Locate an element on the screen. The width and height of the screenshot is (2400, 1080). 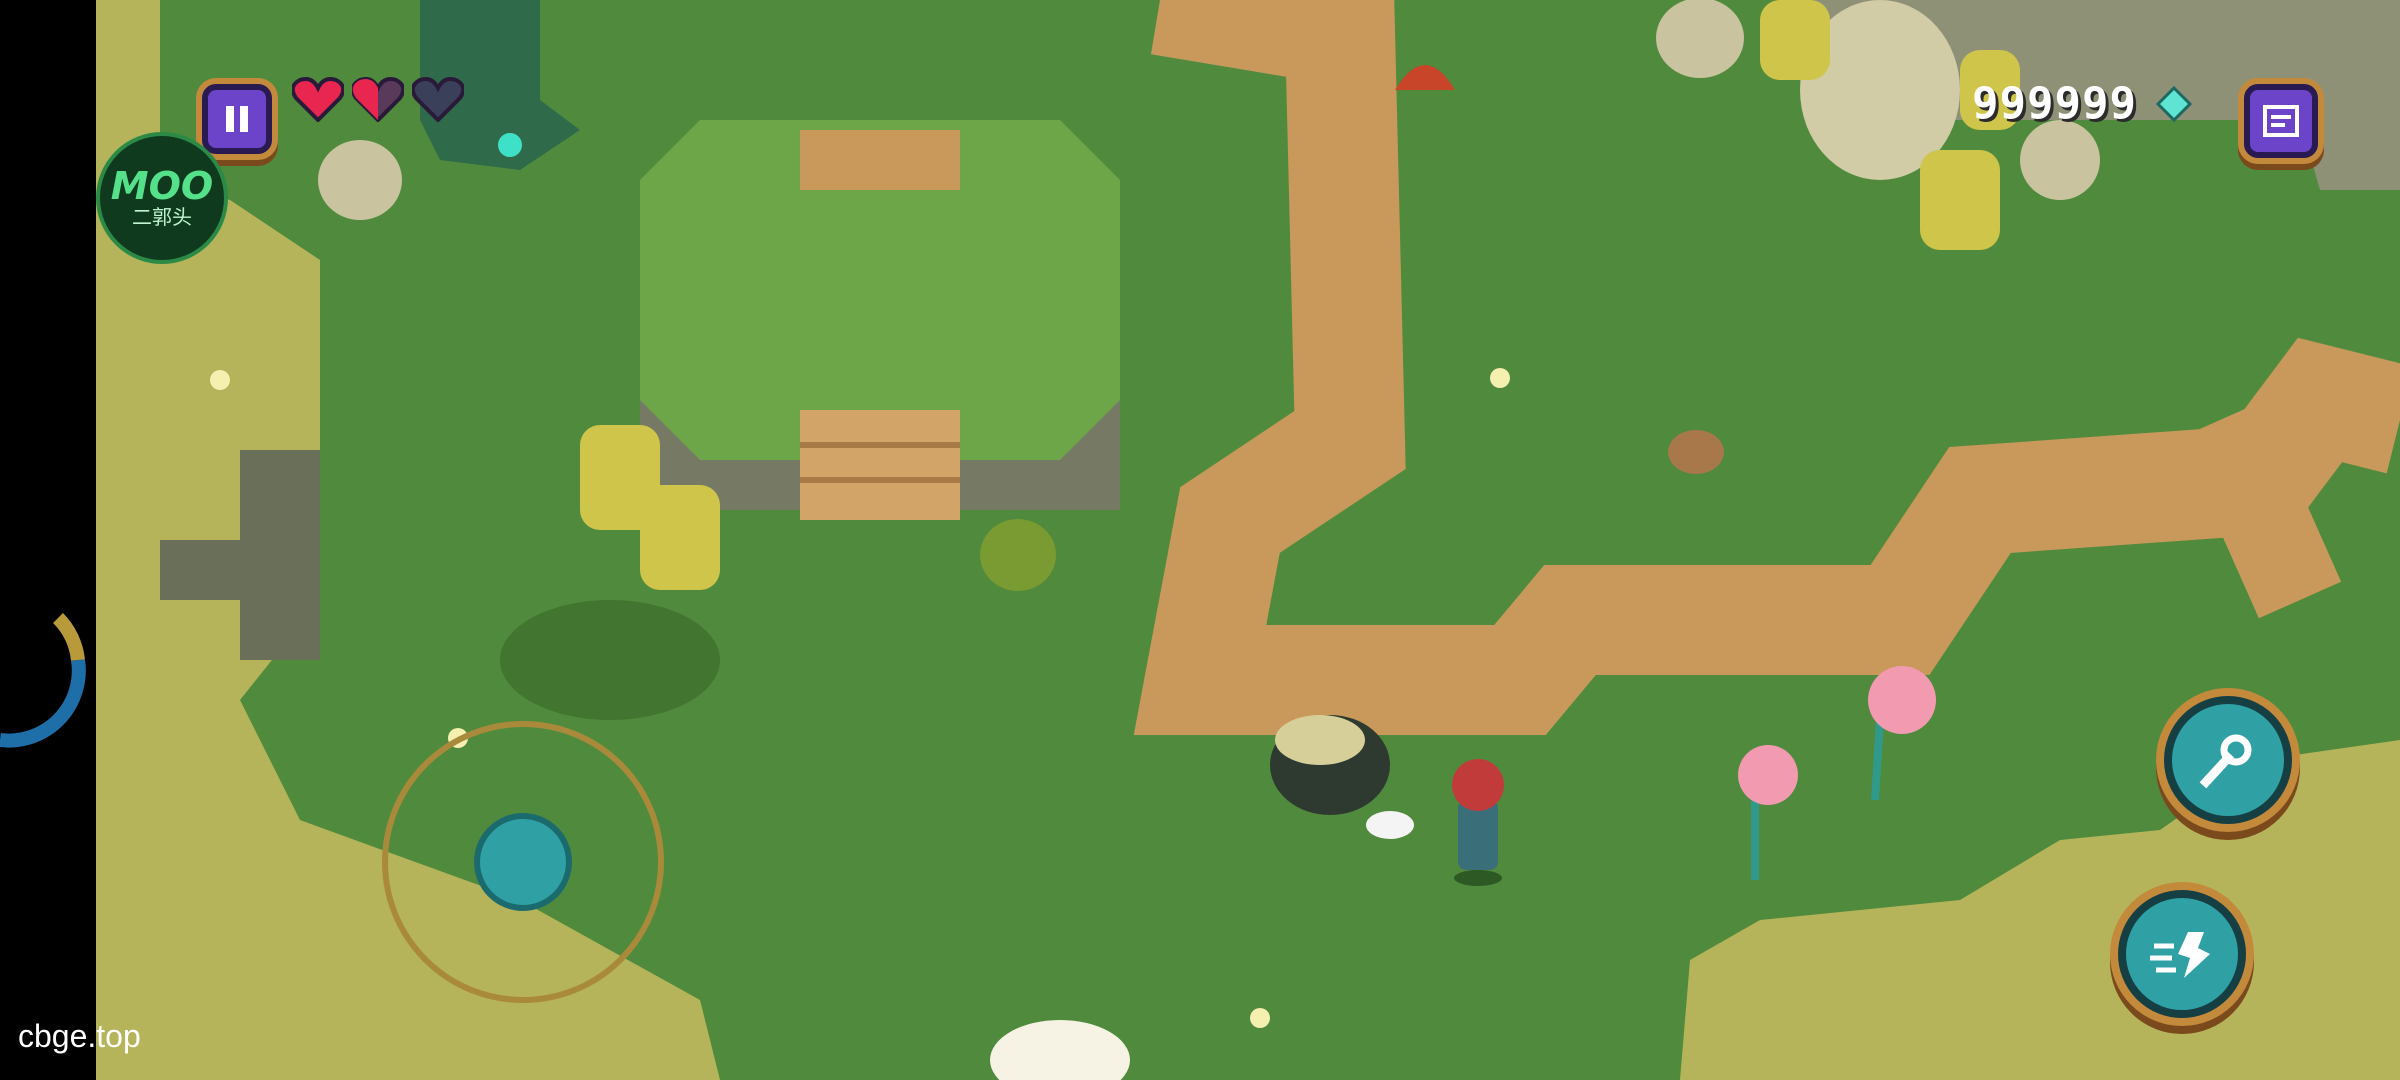
badge-subtitle: 二郭头 is located at coordinates (162, 217).